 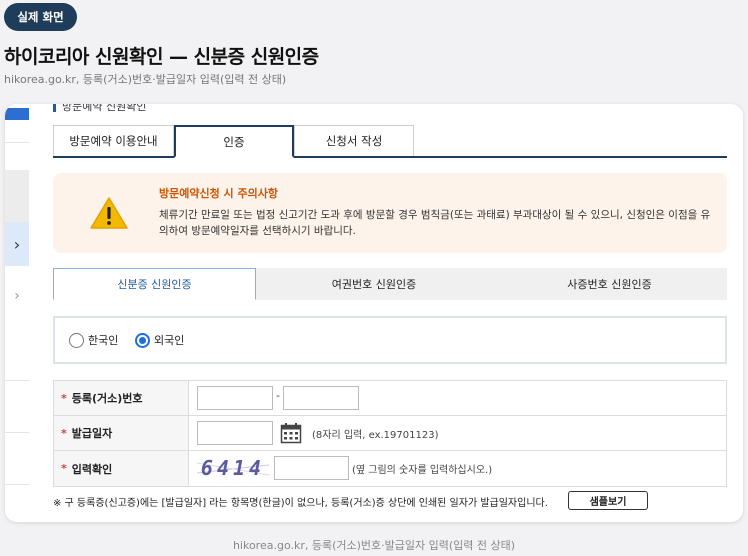 I want to click on captcha-input, so click(x=311, y=468).